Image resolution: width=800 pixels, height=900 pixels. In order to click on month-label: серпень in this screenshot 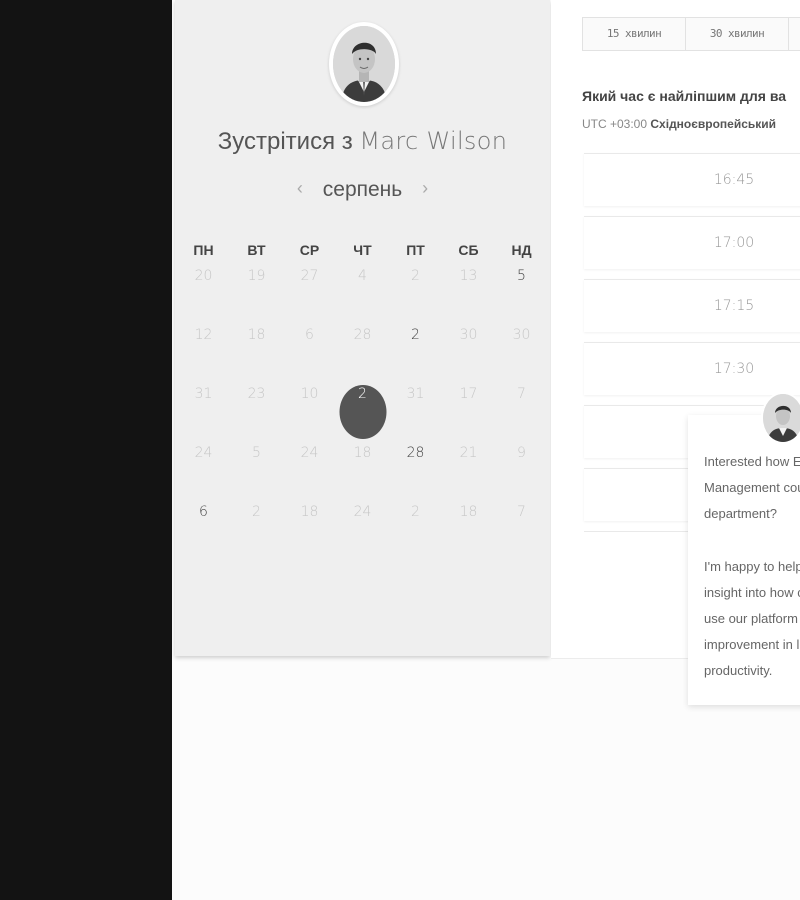, I will do `click(362, 189)`.